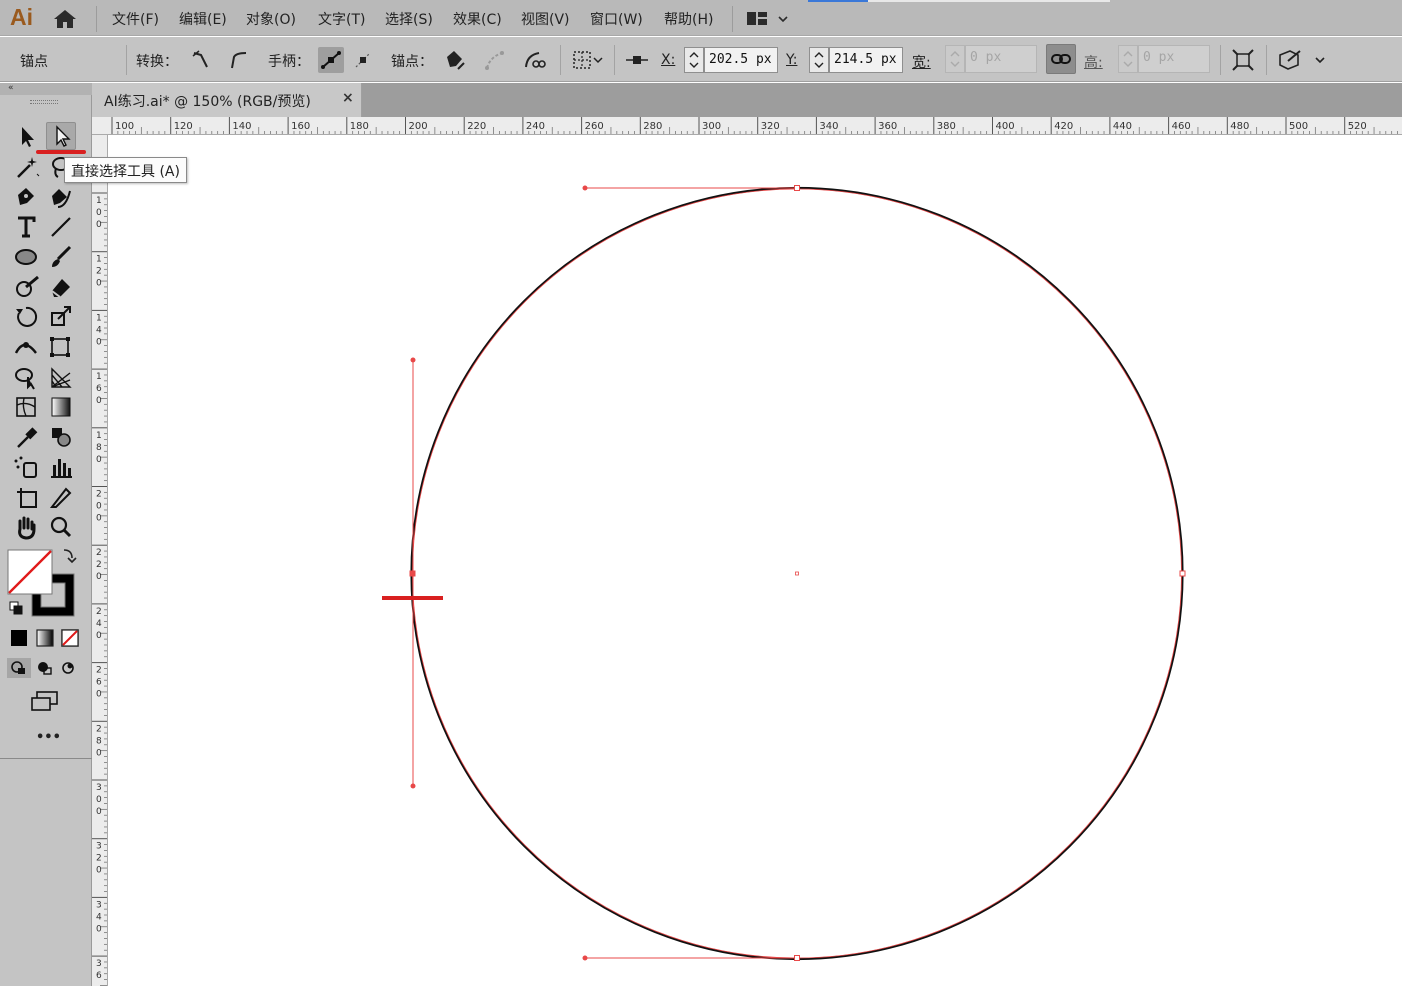  What do you see at coordinates (27, 136) in the screenshot?
I see `selection-tool-icon` at bounding box center [27, 136].